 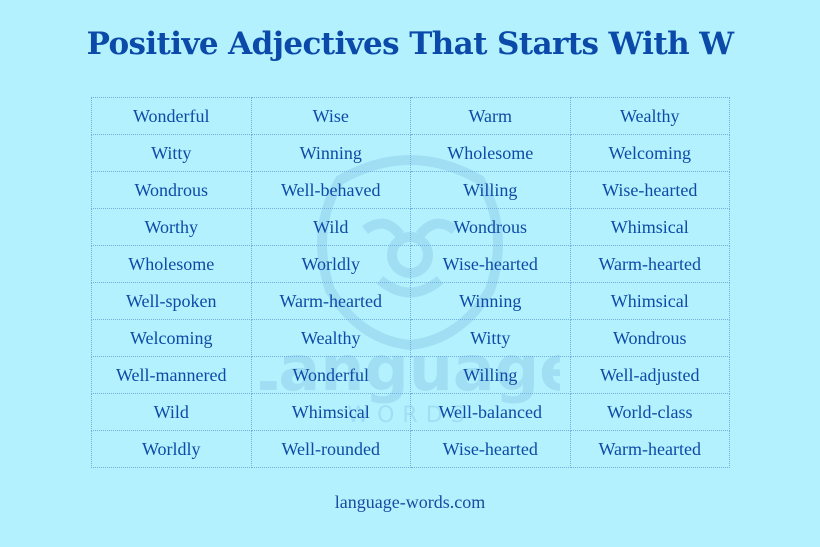 What do you see at coordinates (410, 502) in the screenshot?
I see `footer-site-url: language-words.com` at bounding box center [410, 502].